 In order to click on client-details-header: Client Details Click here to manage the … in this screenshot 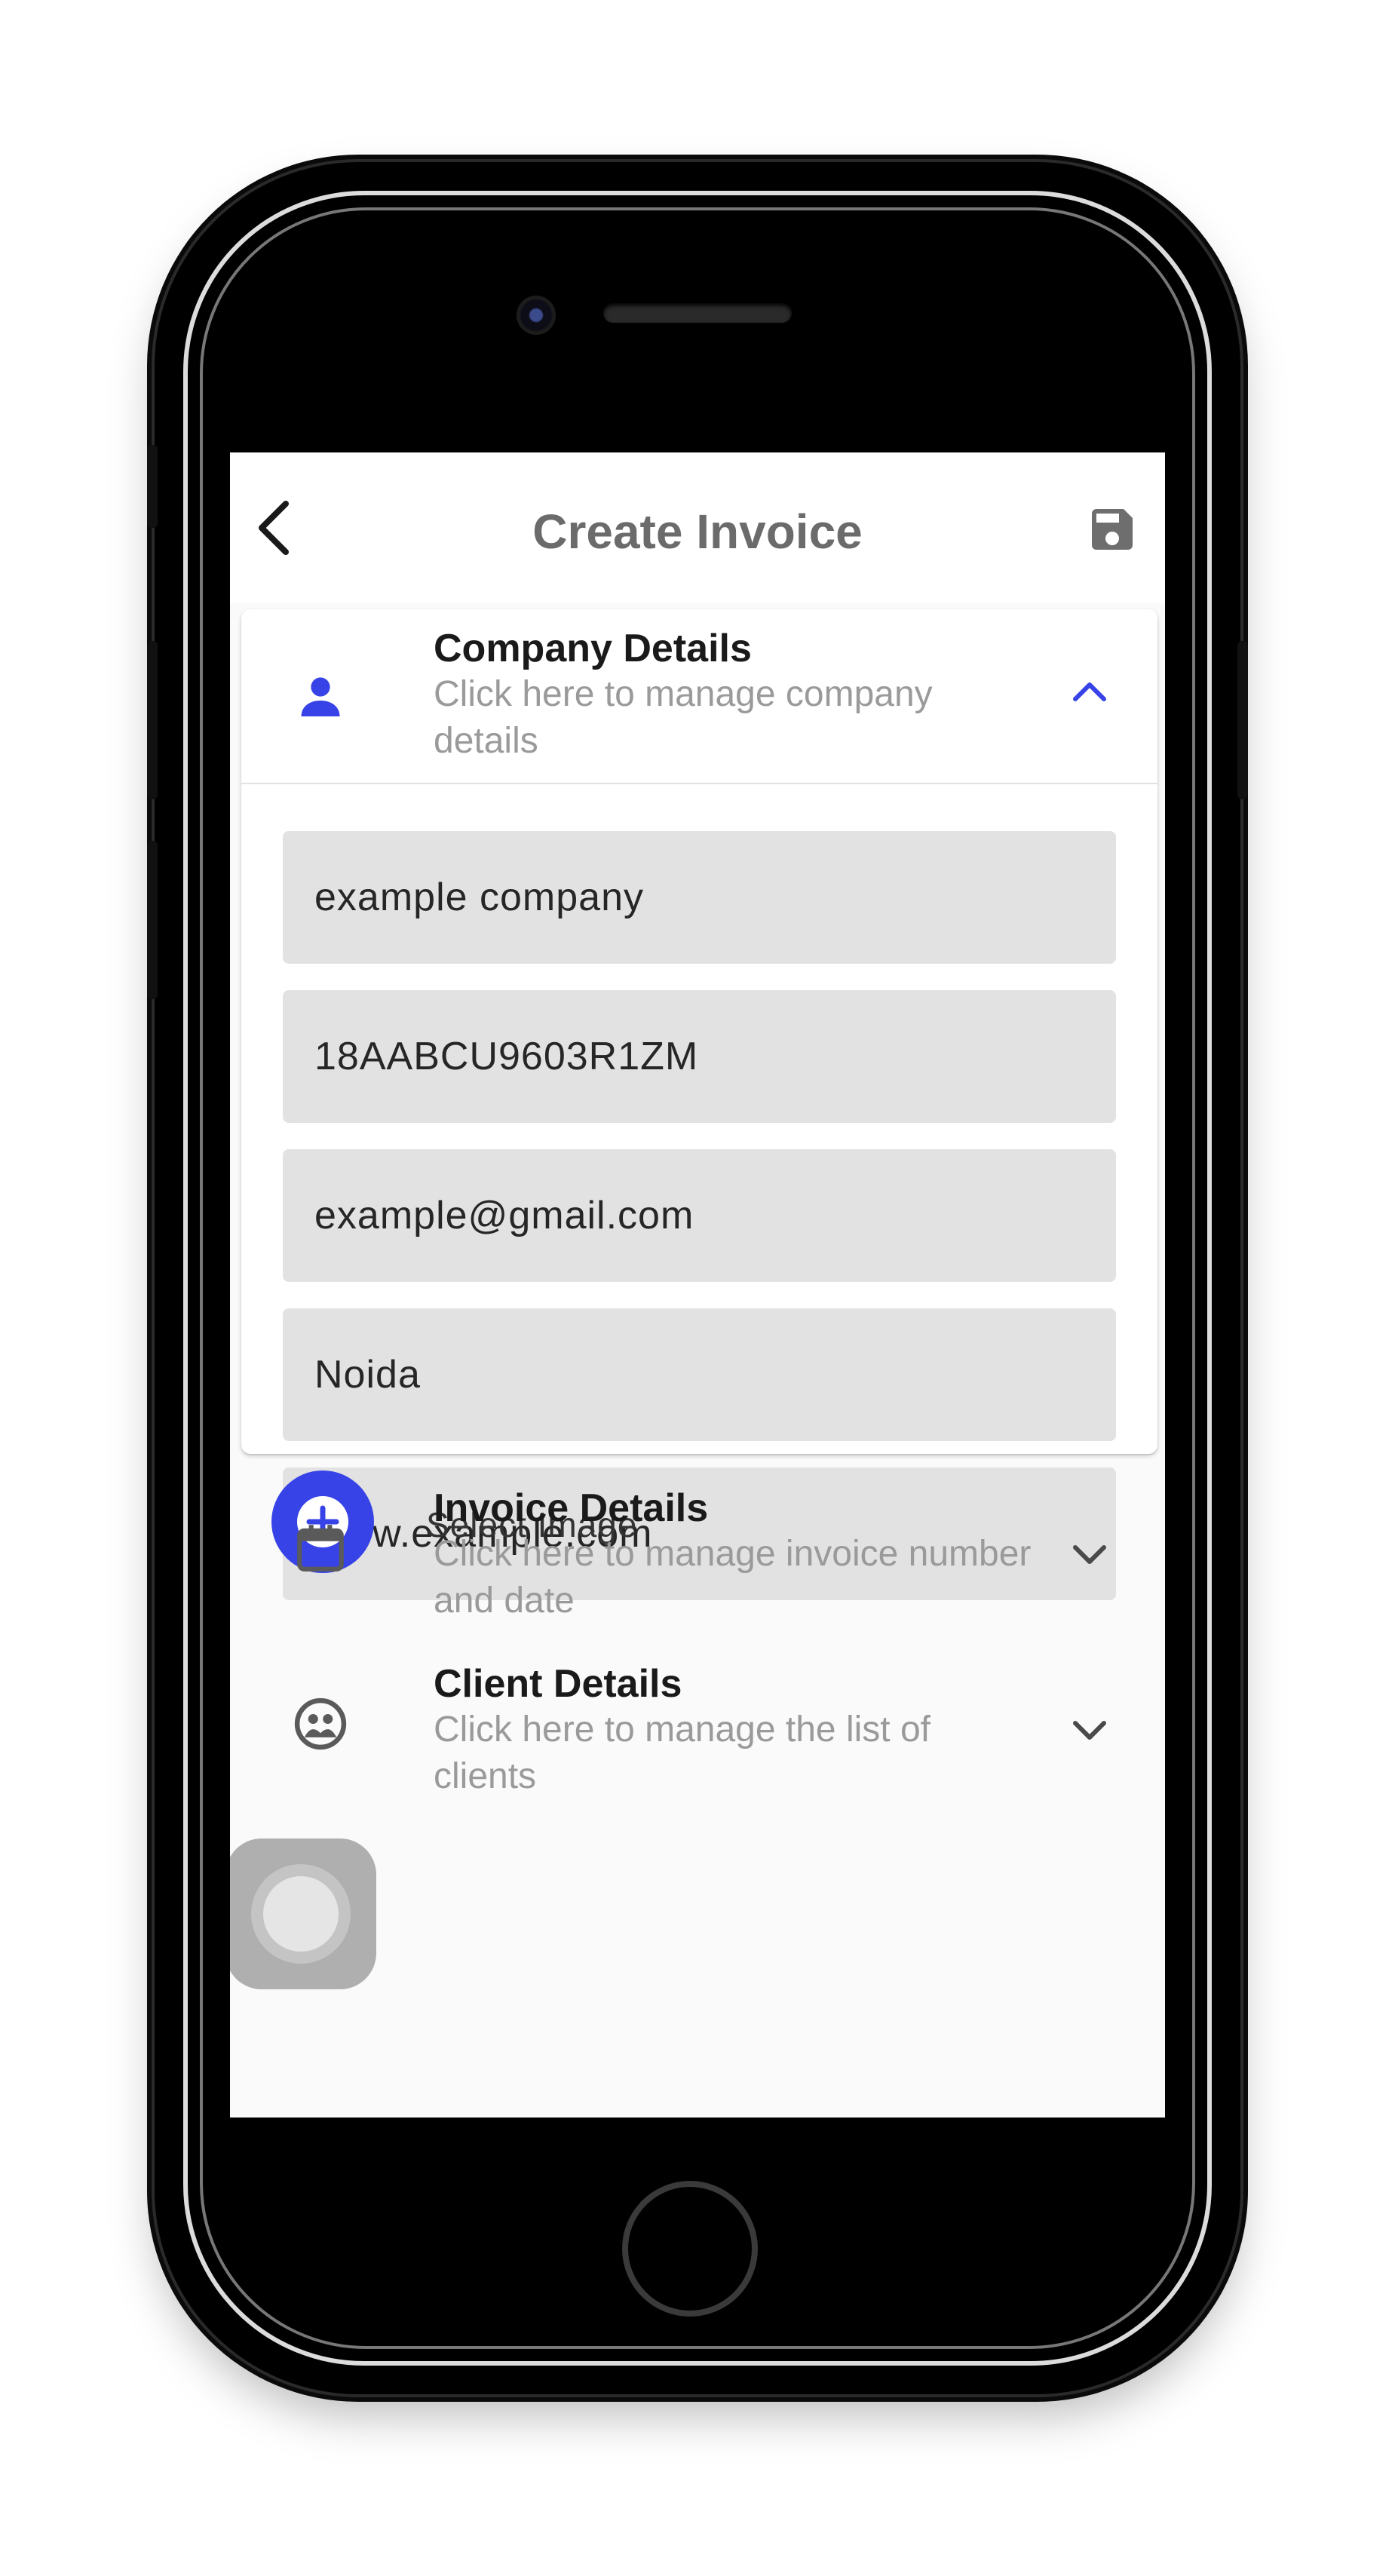, I will do `click(699, 1731)`.